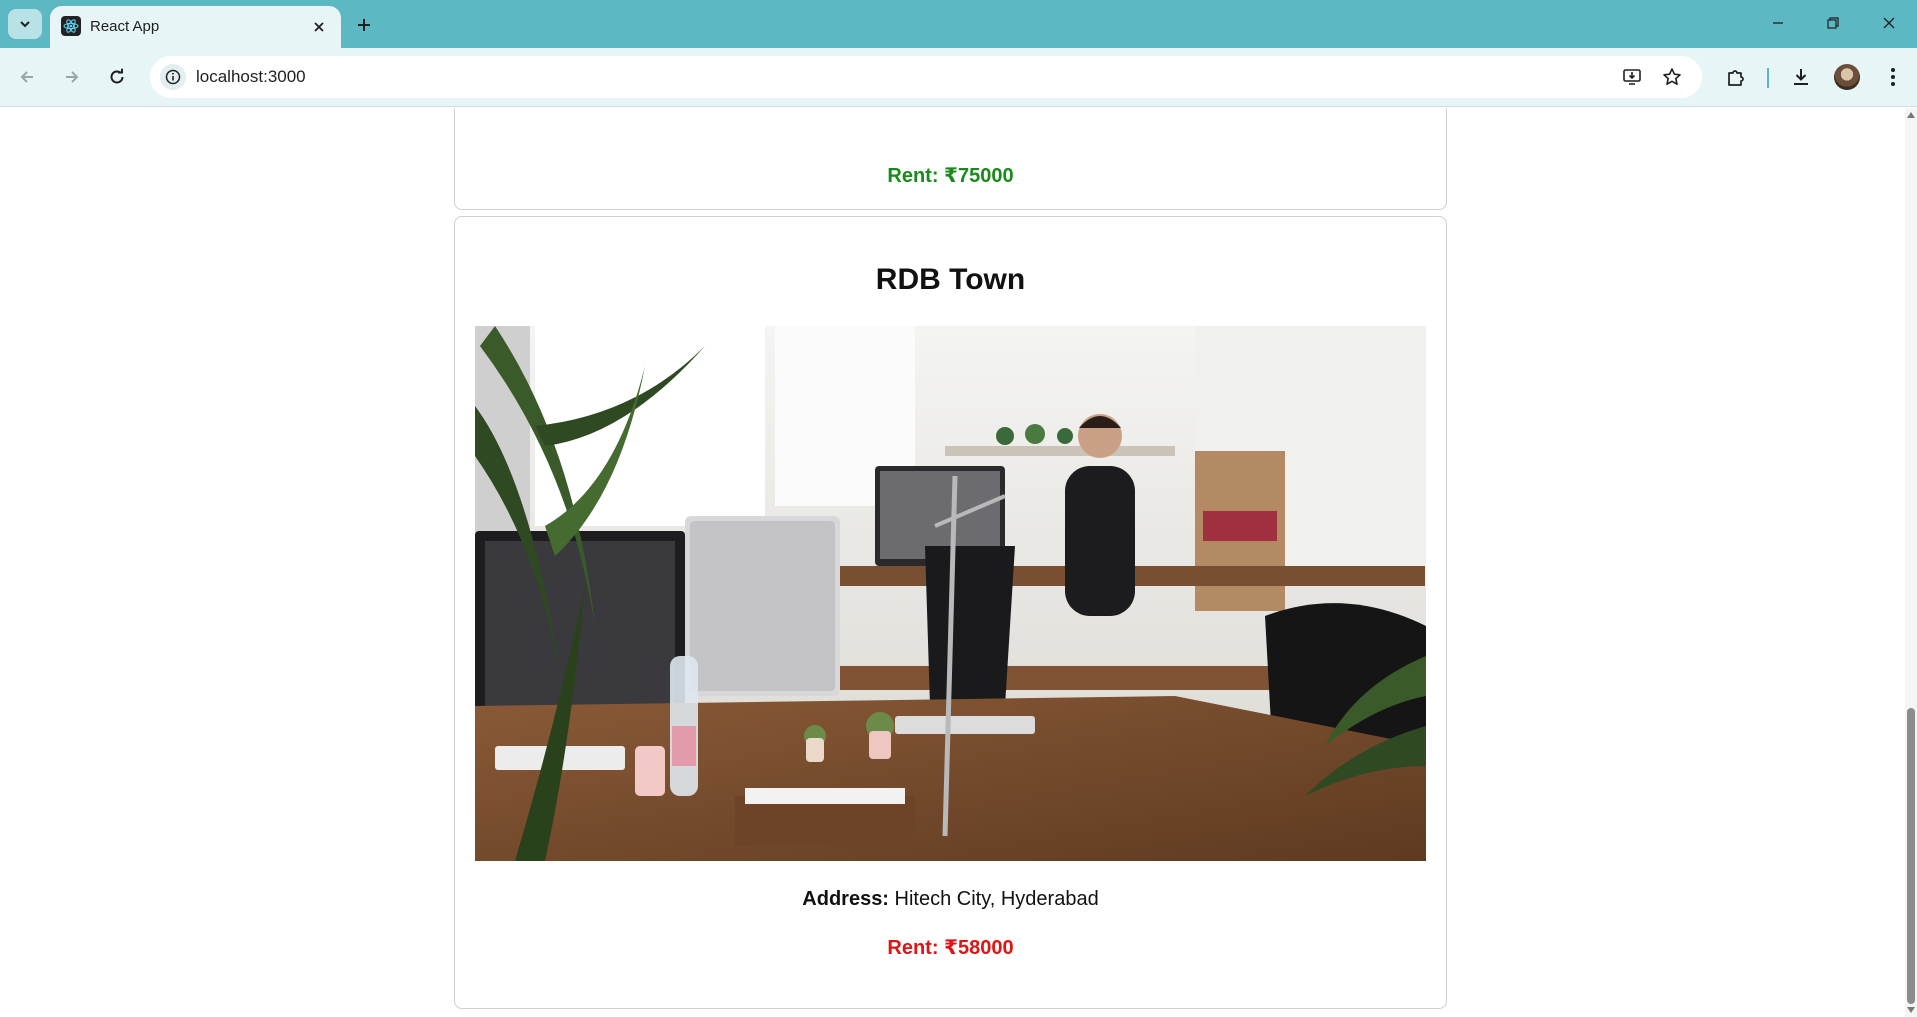 This screenshot has height=1017, width=1917. I want to click on new-tab-button, so click(364, 25).